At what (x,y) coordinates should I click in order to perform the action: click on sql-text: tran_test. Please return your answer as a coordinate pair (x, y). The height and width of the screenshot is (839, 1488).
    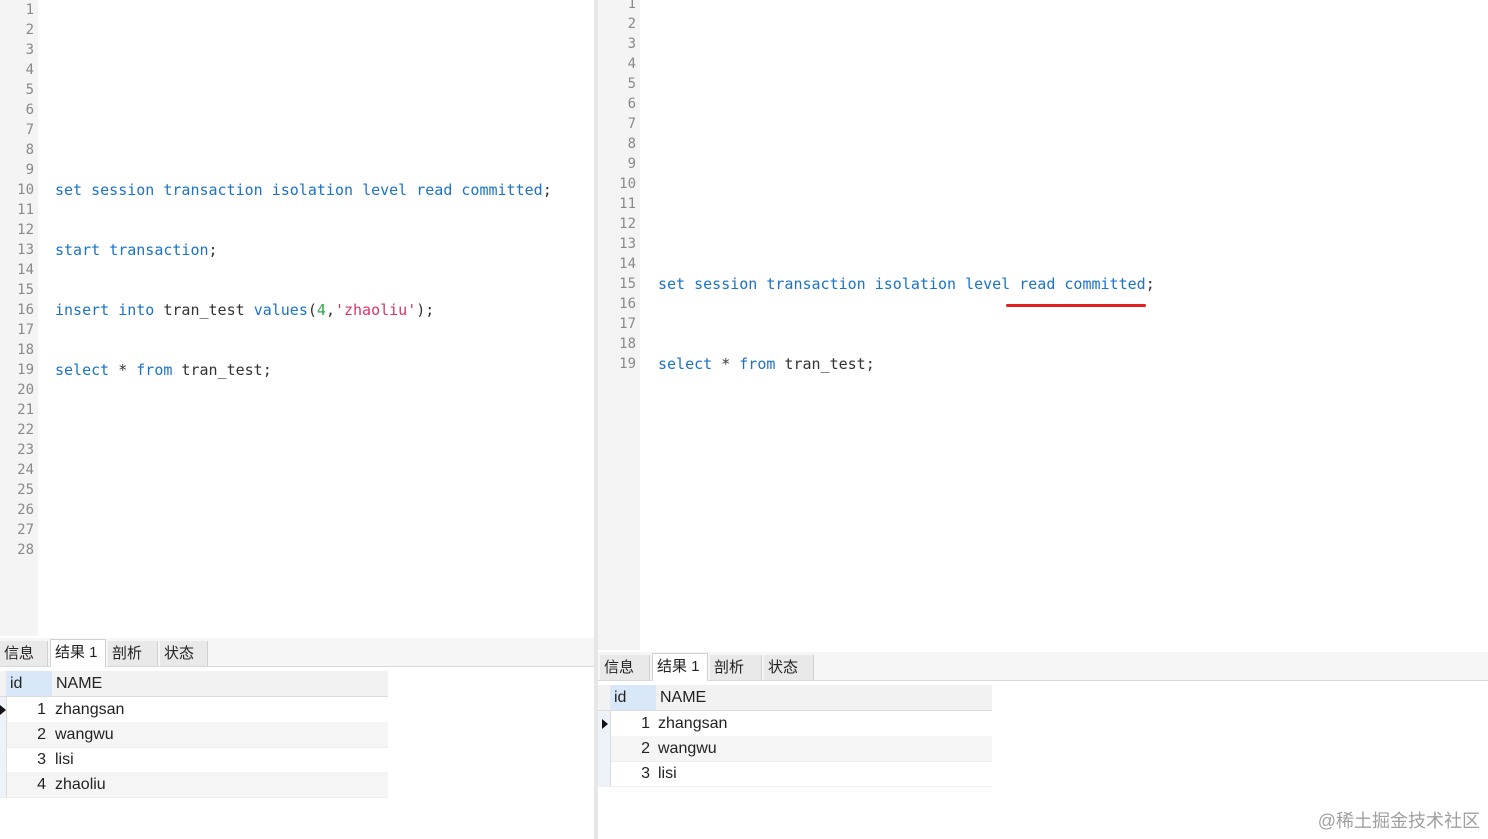
    Looking at the image, I should click on (204, 310).